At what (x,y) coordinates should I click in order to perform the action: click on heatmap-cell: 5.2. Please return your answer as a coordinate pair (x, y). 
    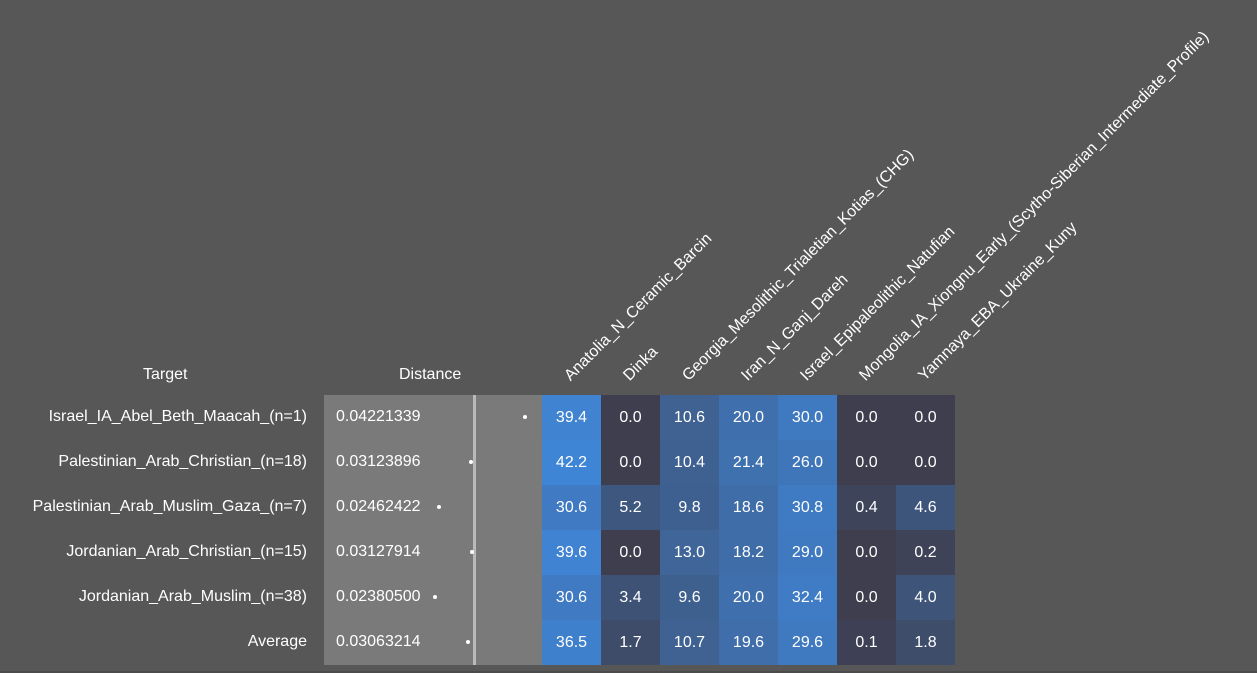
    Looking at the image, I should click on (630, 507).